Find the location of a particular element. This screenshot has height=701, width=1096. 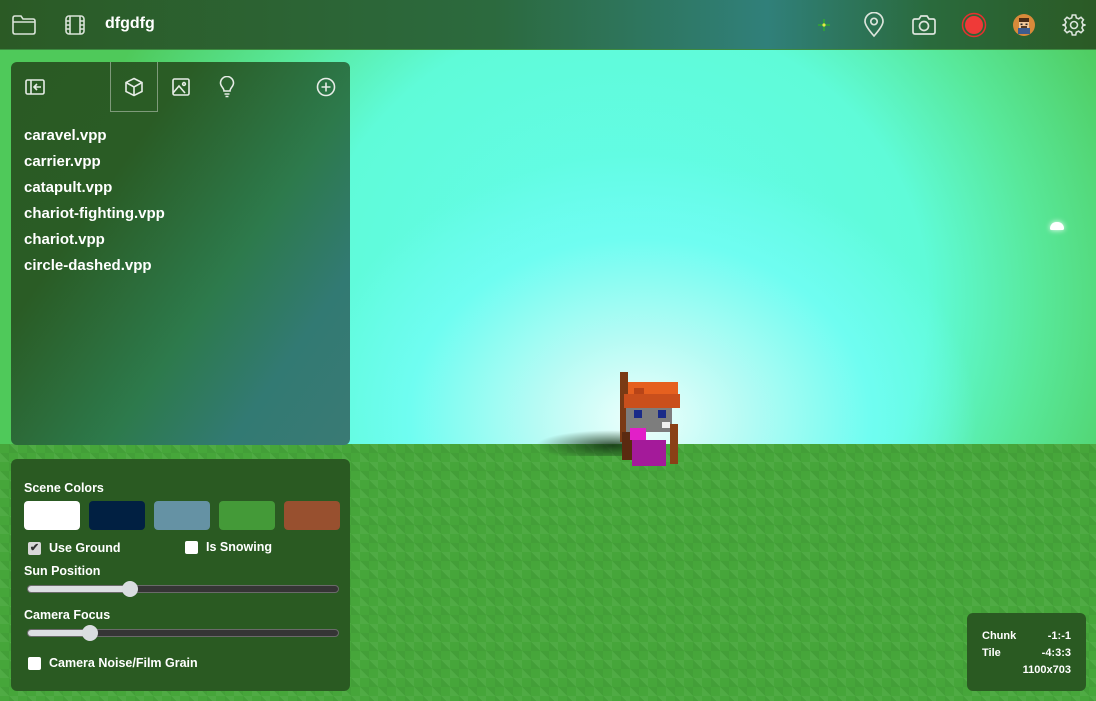

position-info-box: Chunk -1:-1 Tile -4:3:3 1100x703 is located at coordinates (1026, 652).